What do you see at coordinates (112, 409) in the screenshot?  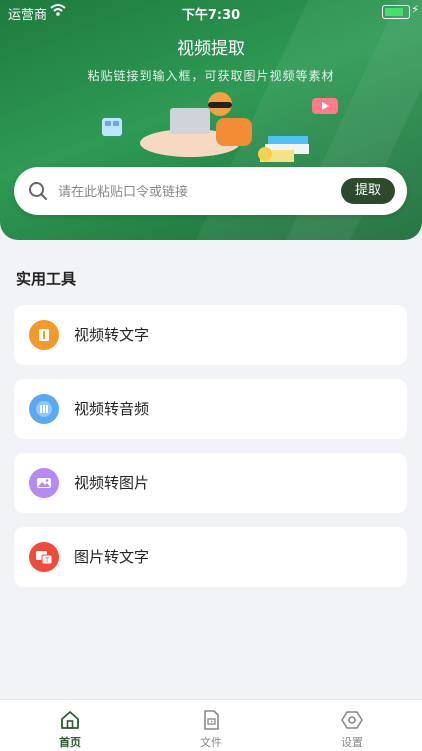 I see `tool-label: 视频转音频` at bounding box center [112, 409].